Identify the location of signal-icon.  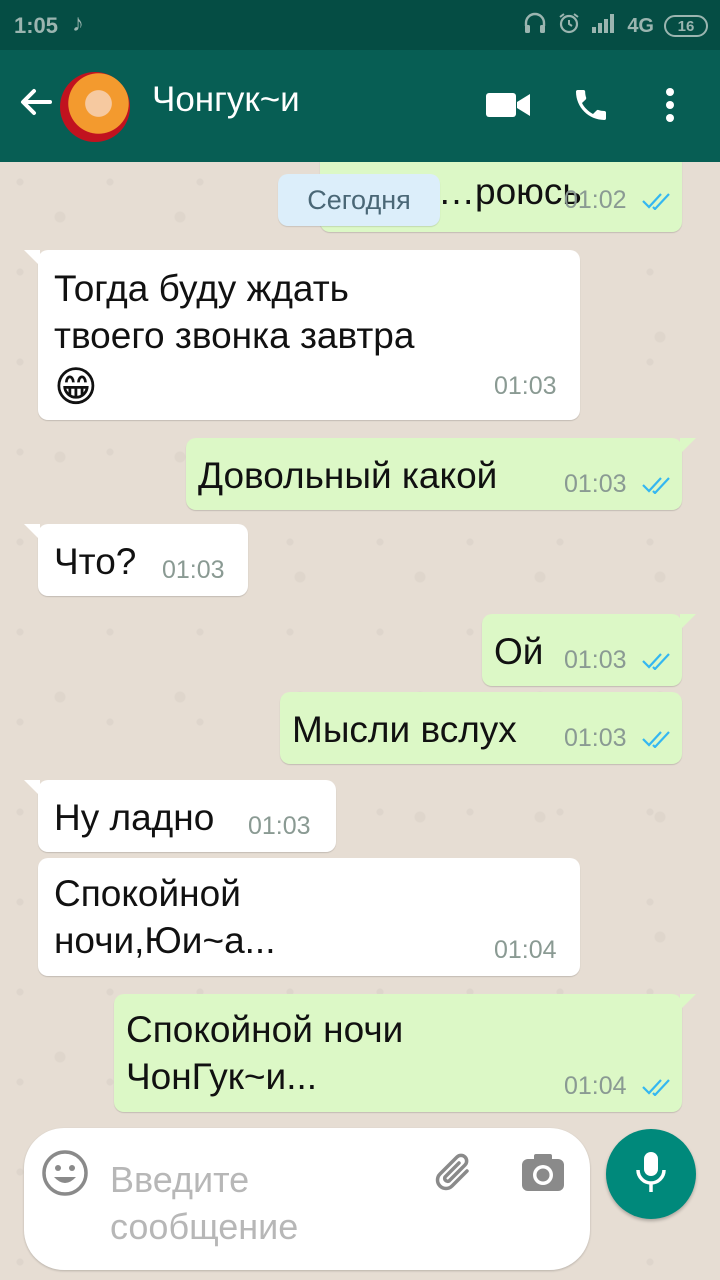
(604, 26).